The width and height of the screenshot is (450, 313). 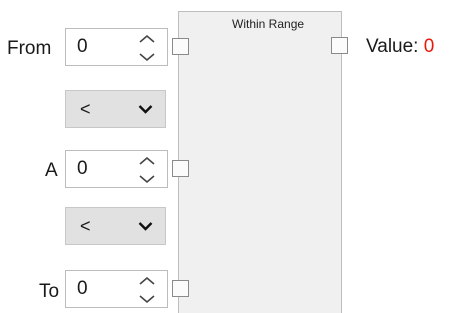 I want to click on from-value: 0, so click(x=82, y=46).